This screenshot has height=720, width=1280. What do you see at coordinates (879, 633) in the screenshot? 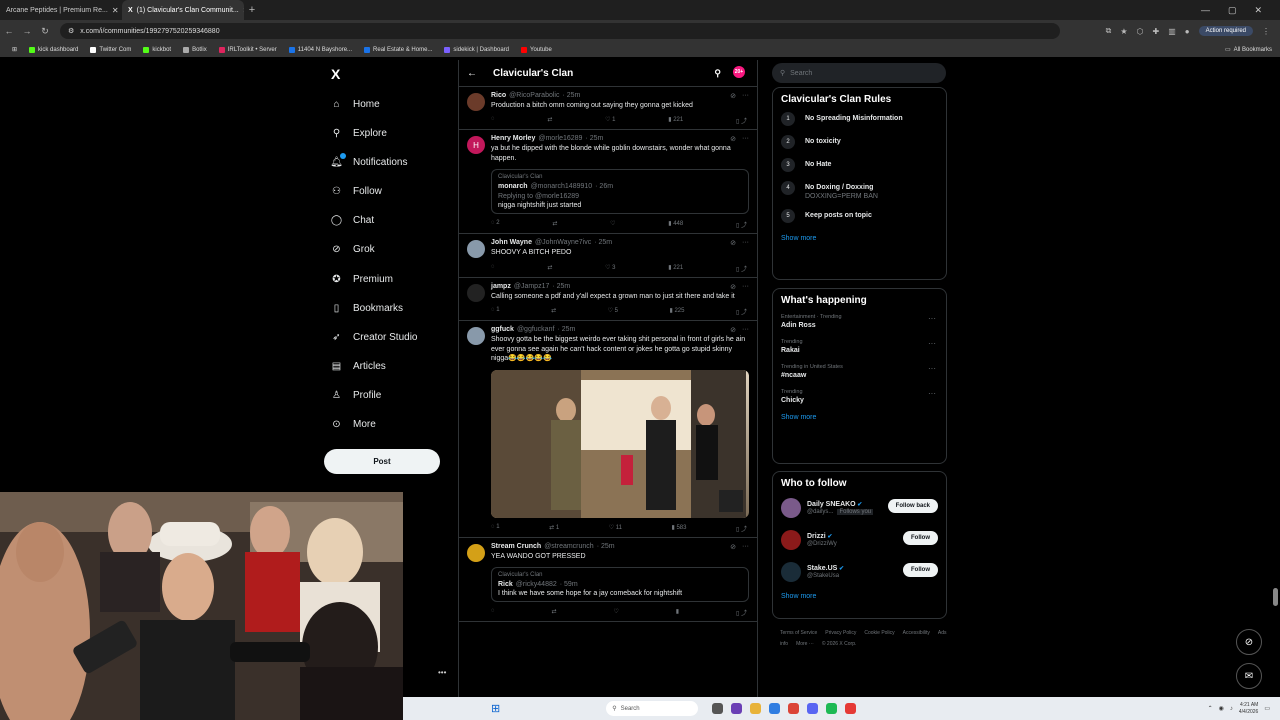
I see `footer-link: Cookie Policy` at bounding box center [879, 633].